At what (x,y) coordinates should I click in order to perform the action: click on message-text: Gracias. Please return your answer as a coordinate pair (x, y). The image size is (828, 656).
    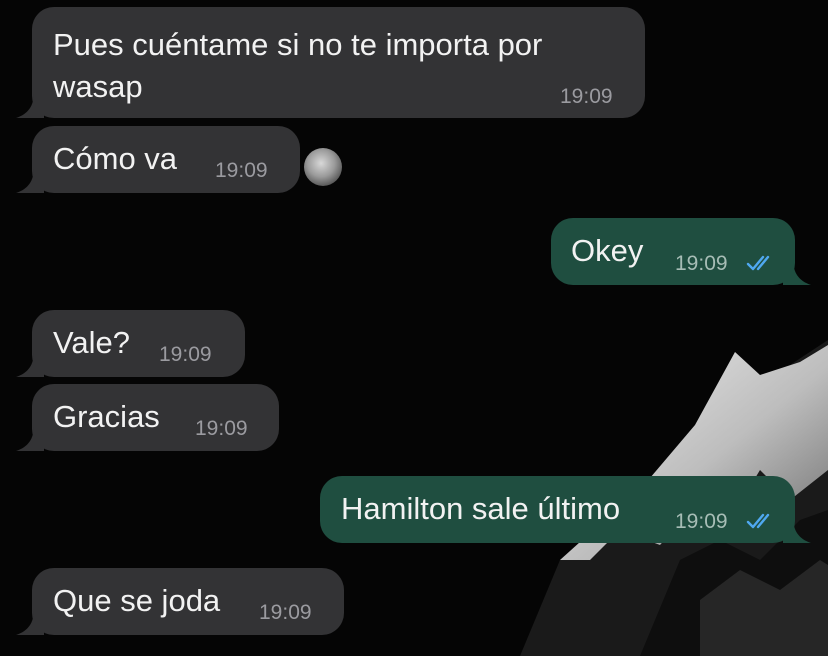
    Looking at the image, I should click on (106, 416).